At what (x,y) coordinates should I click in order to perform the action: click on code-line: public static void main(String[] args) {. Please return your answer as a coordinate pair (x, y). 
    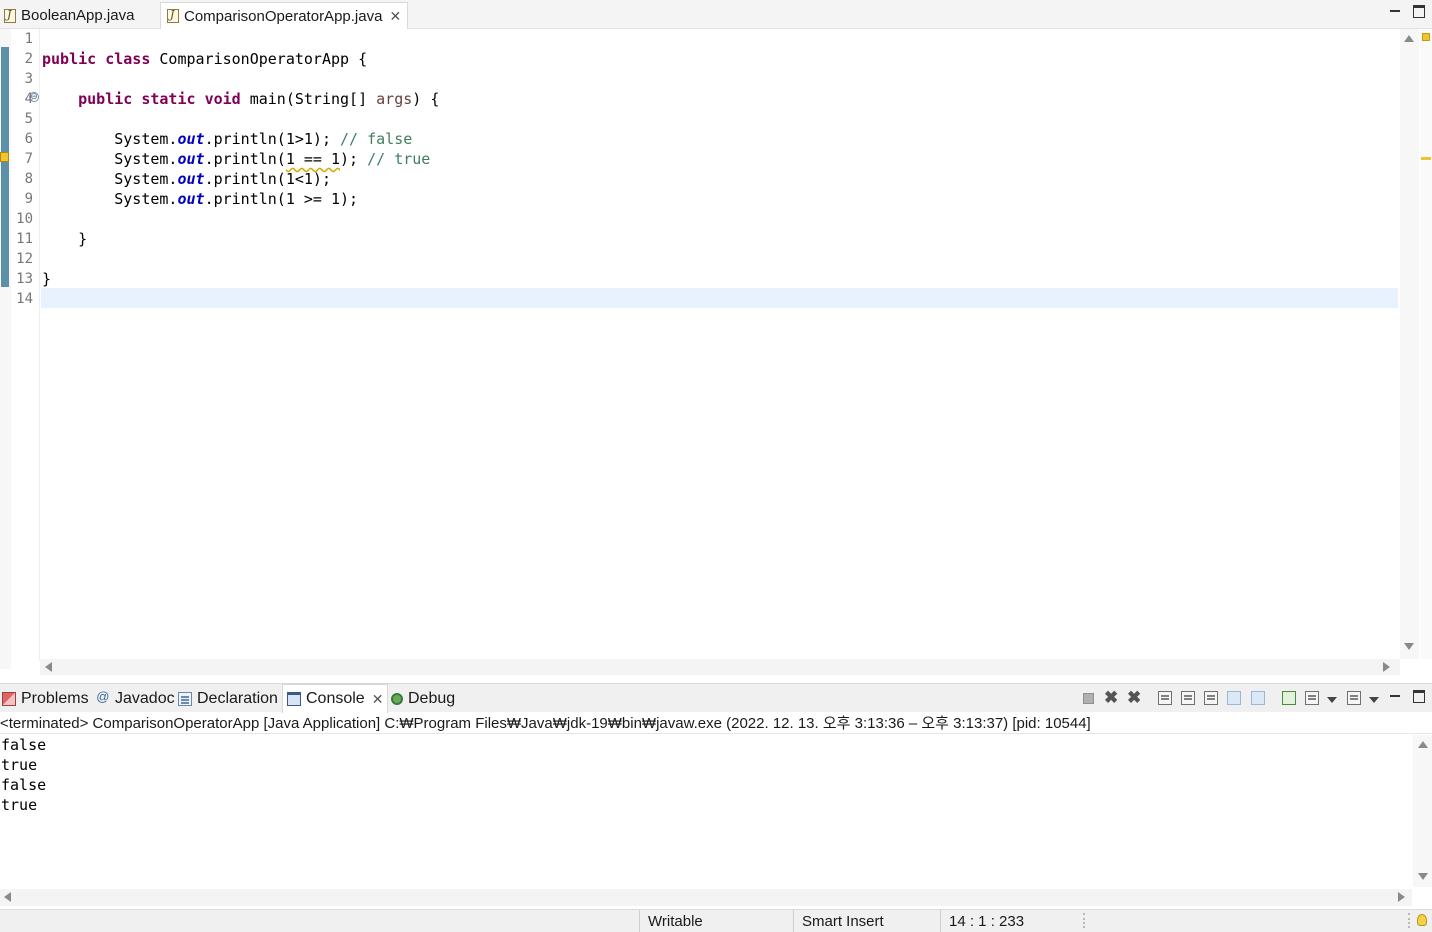
    Looking at the image, I should click on (240, 99).